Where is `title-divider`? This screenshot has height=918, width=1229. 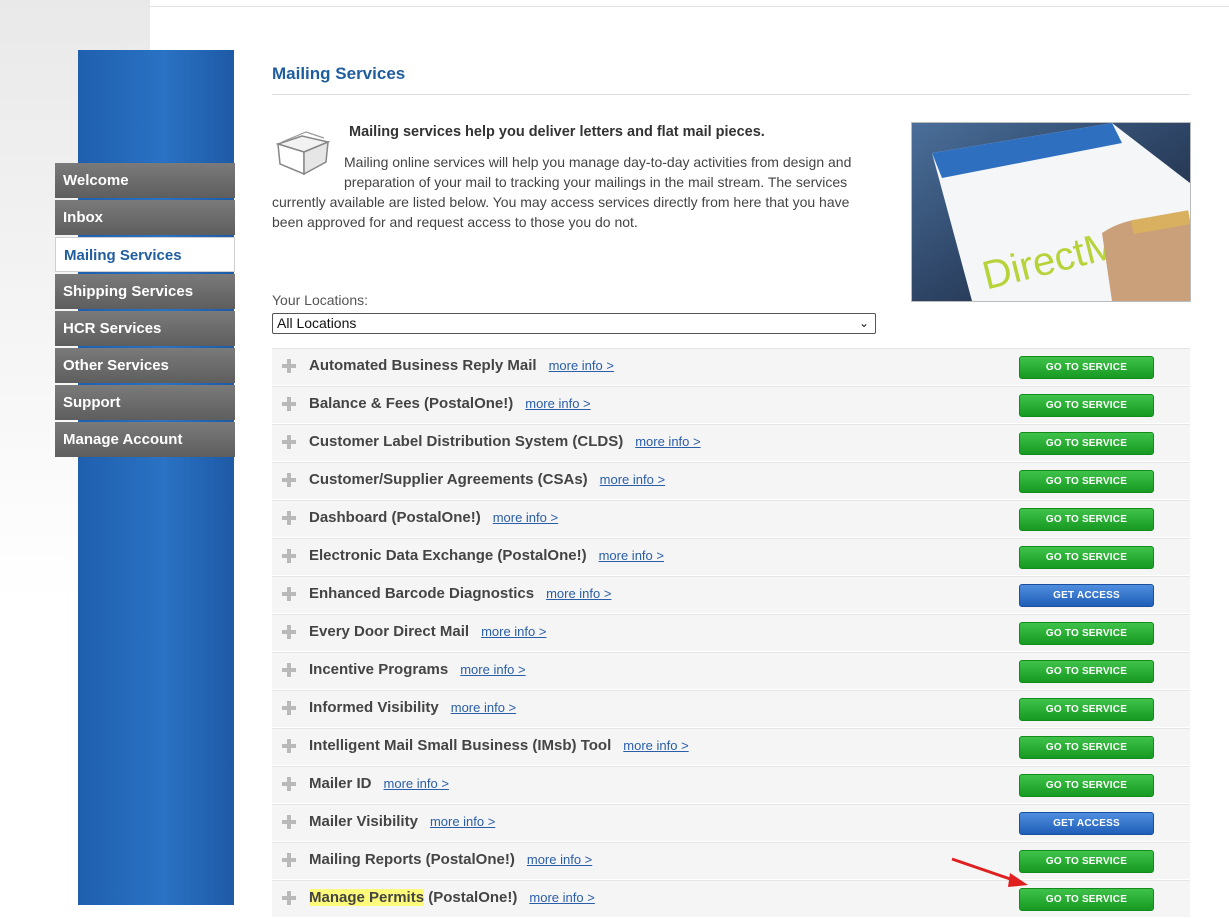 title-divider is located at coordinates (731, 94).